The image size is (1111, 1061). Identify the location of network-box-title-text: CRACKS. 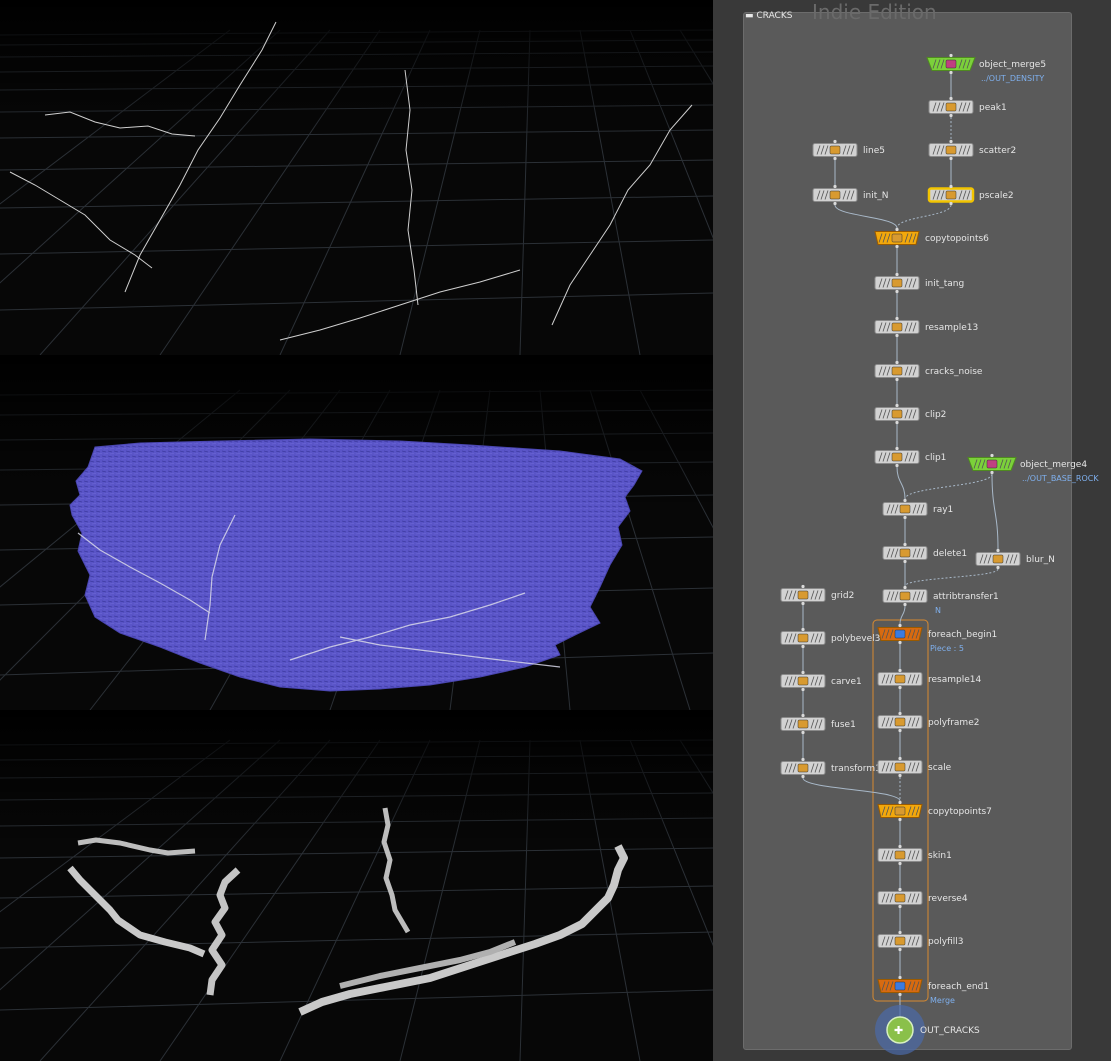
(774, 16).